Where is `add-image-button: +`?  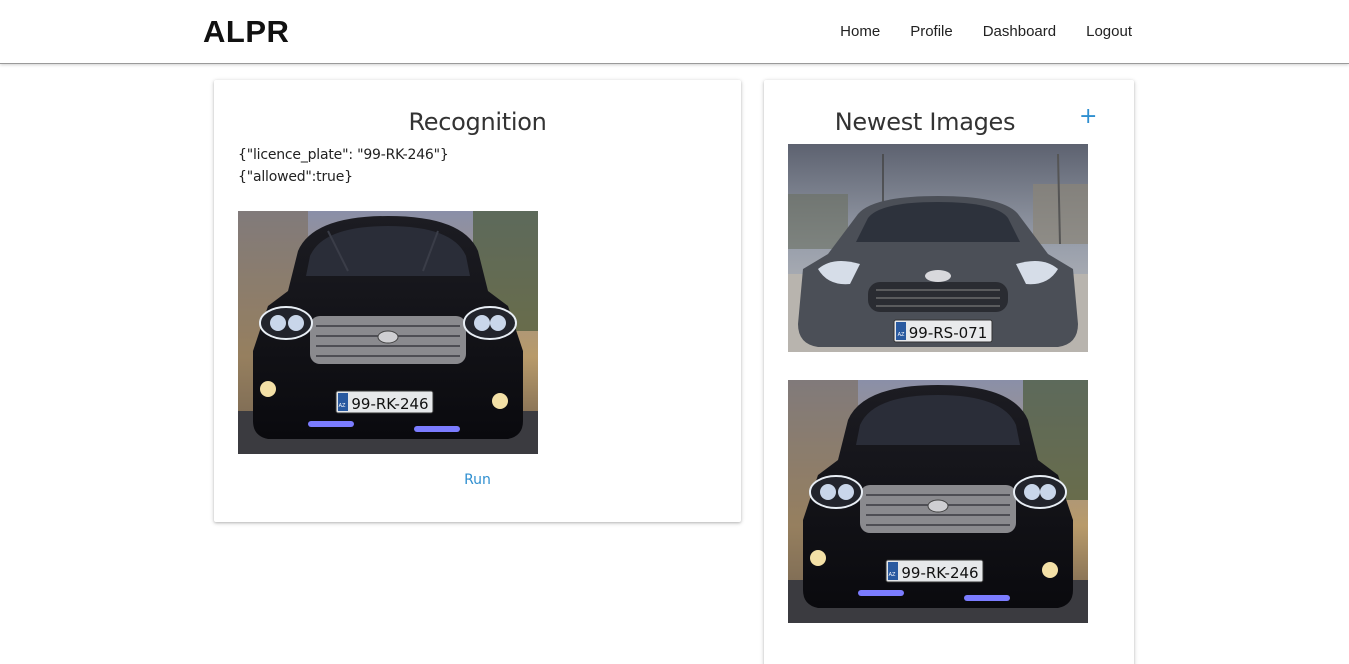
add-image-button: + is located at coordinates (1088, 117).